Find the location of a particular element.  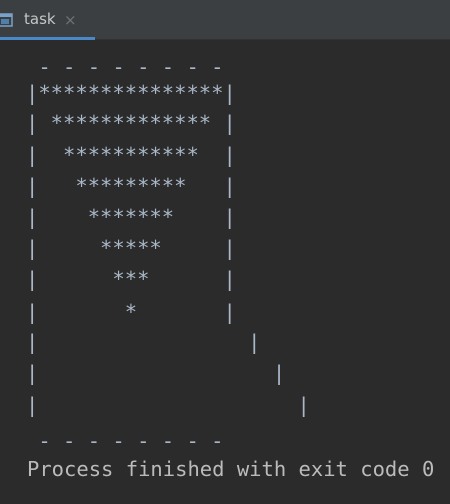

tab-label: task is located at coordinates (40, 19).